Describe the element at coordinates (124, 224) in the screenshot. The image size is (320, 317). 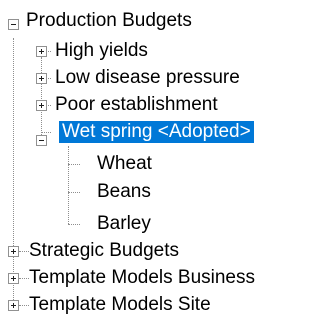
I see `tree-node-barley: Barley` at that location.